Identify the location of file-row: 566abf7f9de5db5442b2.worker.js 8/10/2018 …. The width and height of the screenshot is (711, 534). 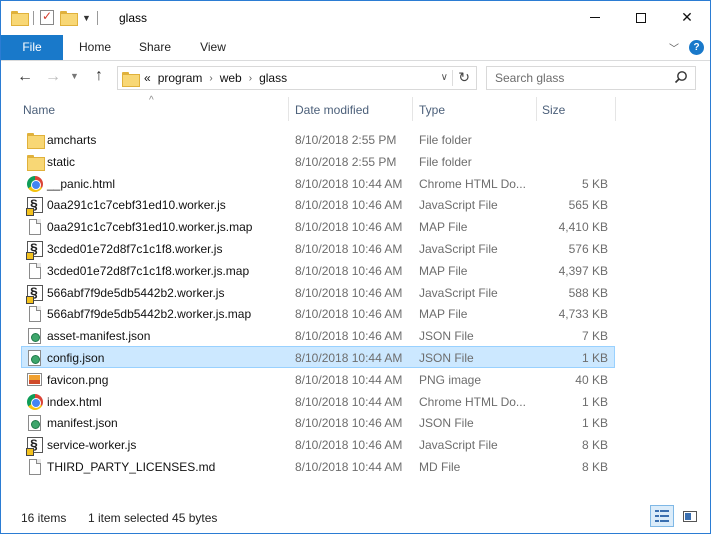
(318, 292).